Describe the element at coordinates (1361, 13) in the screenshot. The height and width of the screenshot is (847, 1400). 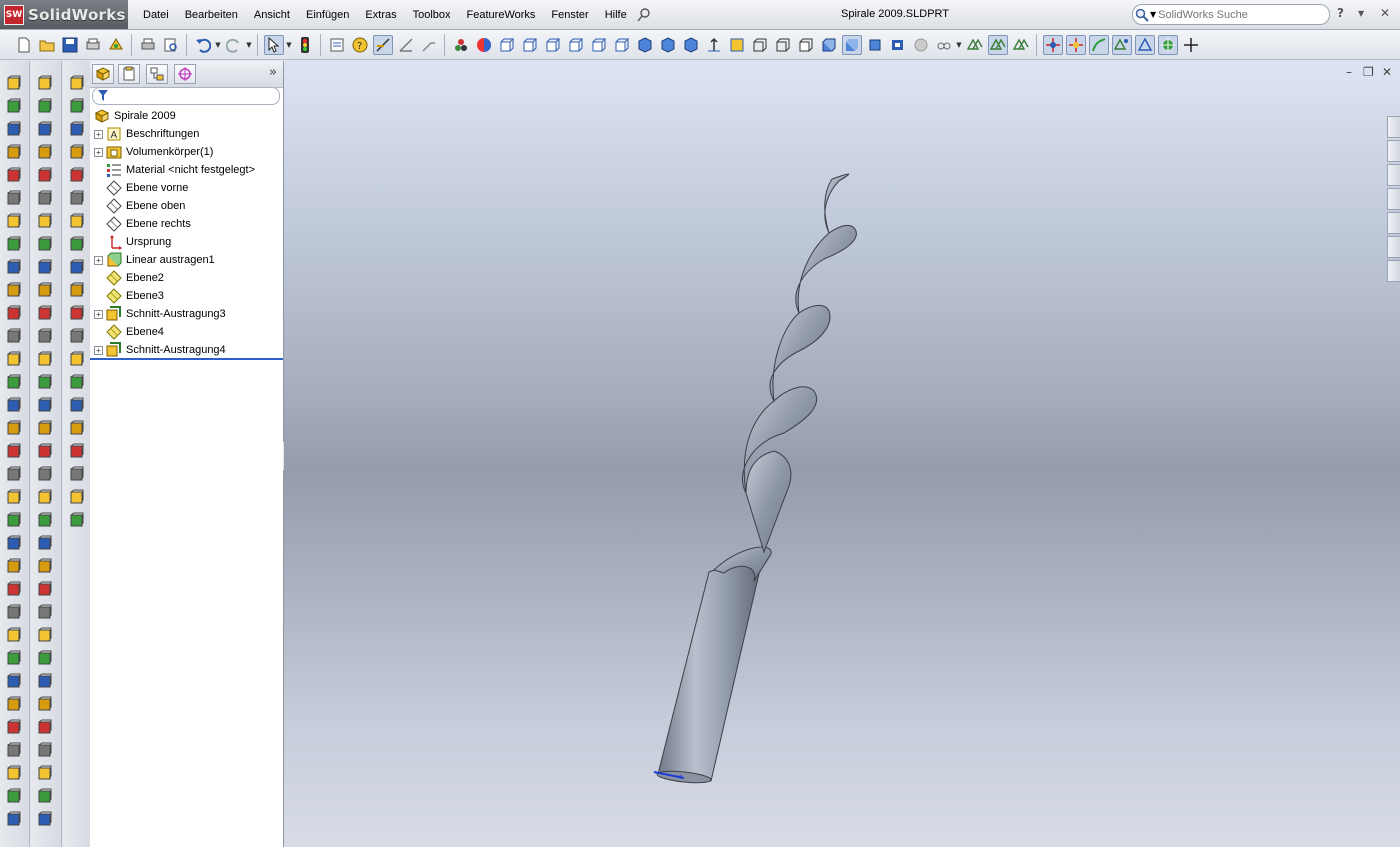
I see `help-dropdown-icon: ▼` at that location.